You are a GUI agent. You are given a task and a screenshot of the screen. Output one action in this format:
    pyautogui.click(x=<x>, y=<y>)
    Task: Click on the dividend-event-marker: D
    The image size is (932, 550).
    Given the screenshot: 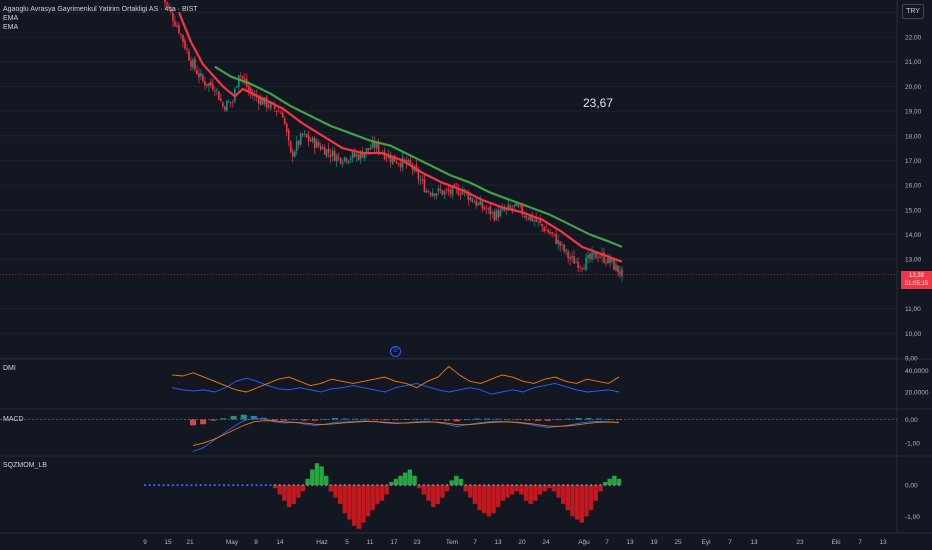 What is the action you would take?
    pyautogui.click(x=395, y=351)
    